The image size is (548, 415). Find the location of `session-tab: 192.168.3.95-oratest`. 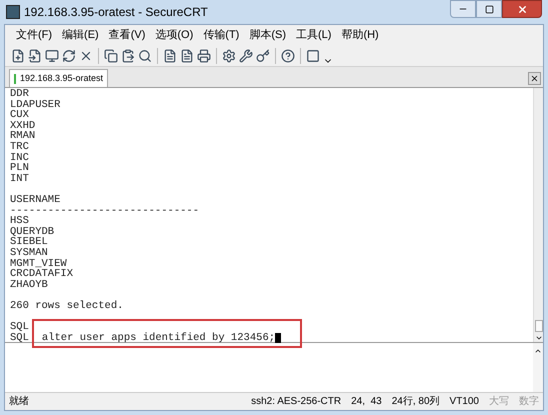

session-tab: 192.168.3.95-oratest is located at coordinates (58, 78).